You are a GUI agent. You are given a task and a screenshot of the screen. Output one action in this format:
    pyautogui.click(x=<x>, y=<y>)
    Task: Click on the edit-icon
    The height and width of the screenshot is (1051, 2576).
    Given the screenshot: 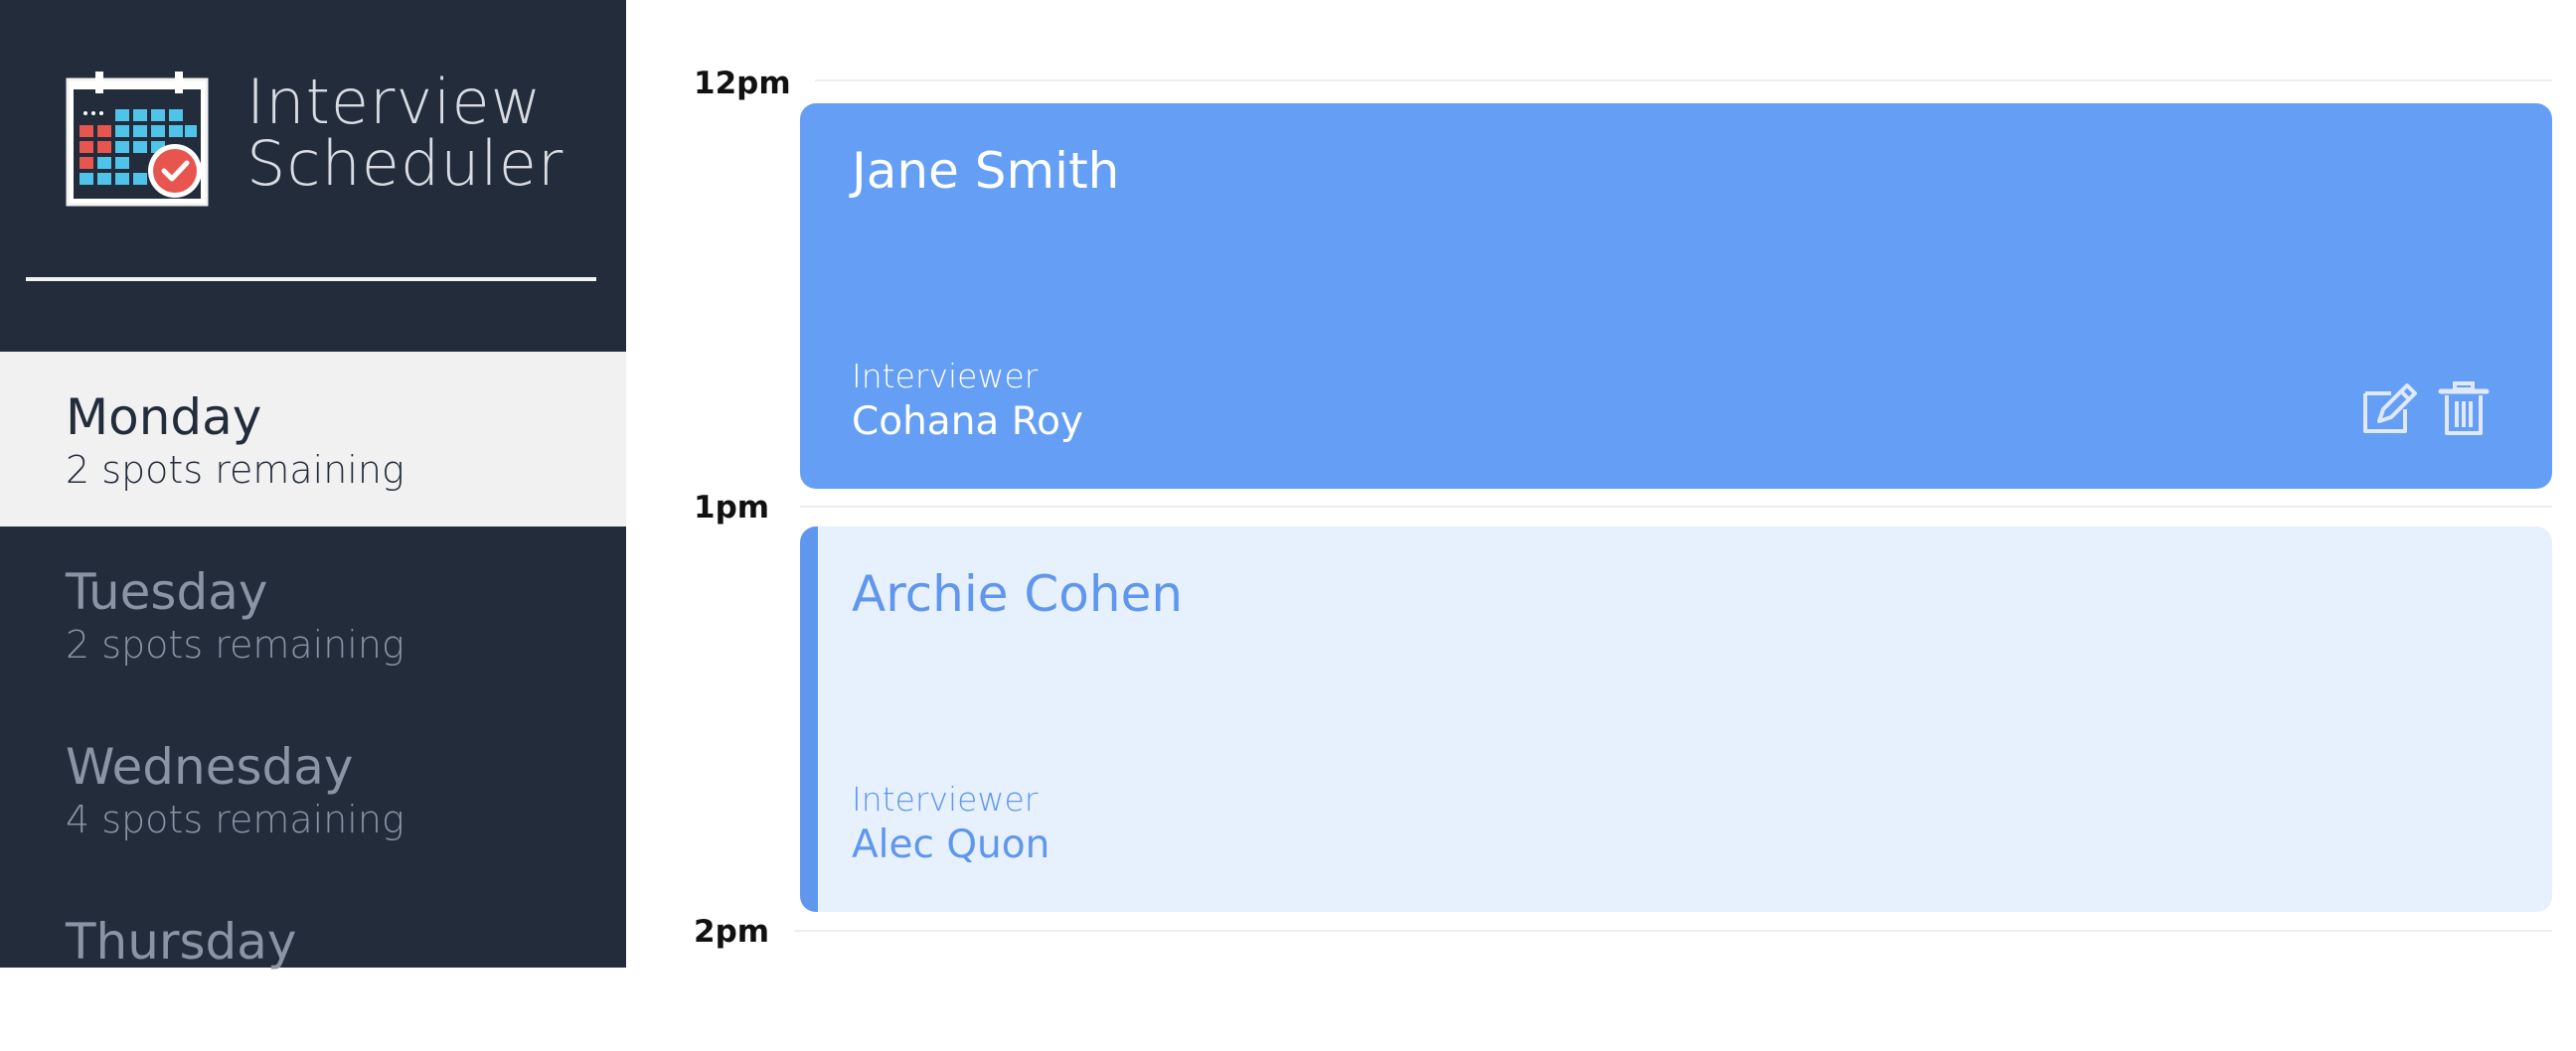 What is the action you would take?
    pyautogui.click(x=2388, y=409)
    